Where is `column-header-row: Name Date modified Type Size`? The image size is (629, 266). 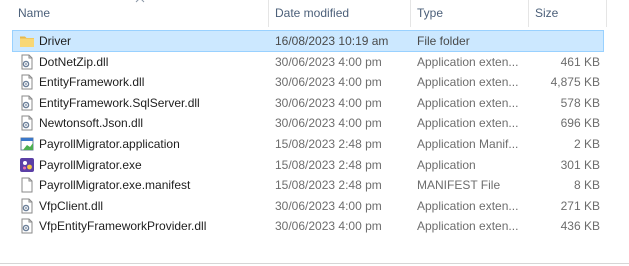 column-header-row: Name Date modified Type Size is located at coordinates (304, 14).